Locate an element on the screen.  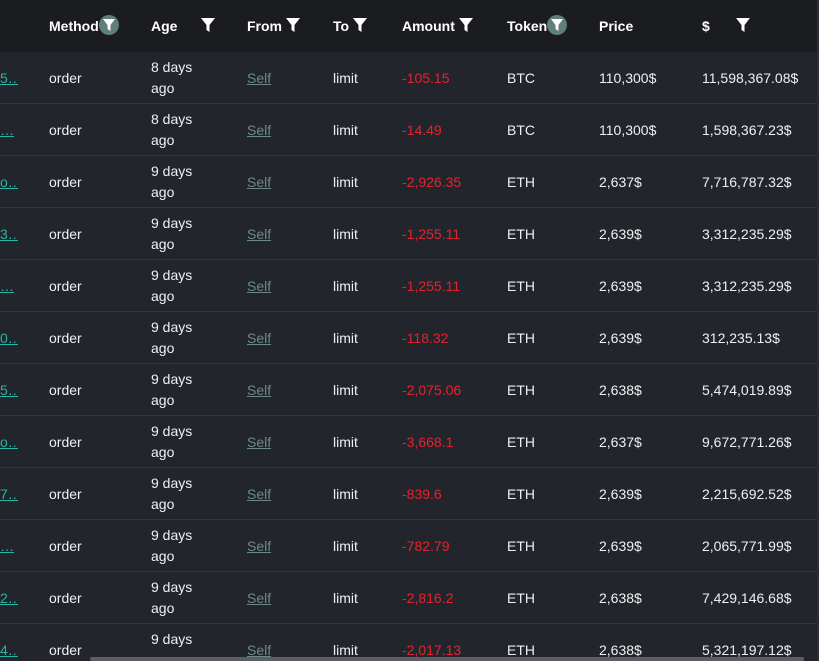
value-cell: 5,321,197.12$ is located at coordinates (747, 649).